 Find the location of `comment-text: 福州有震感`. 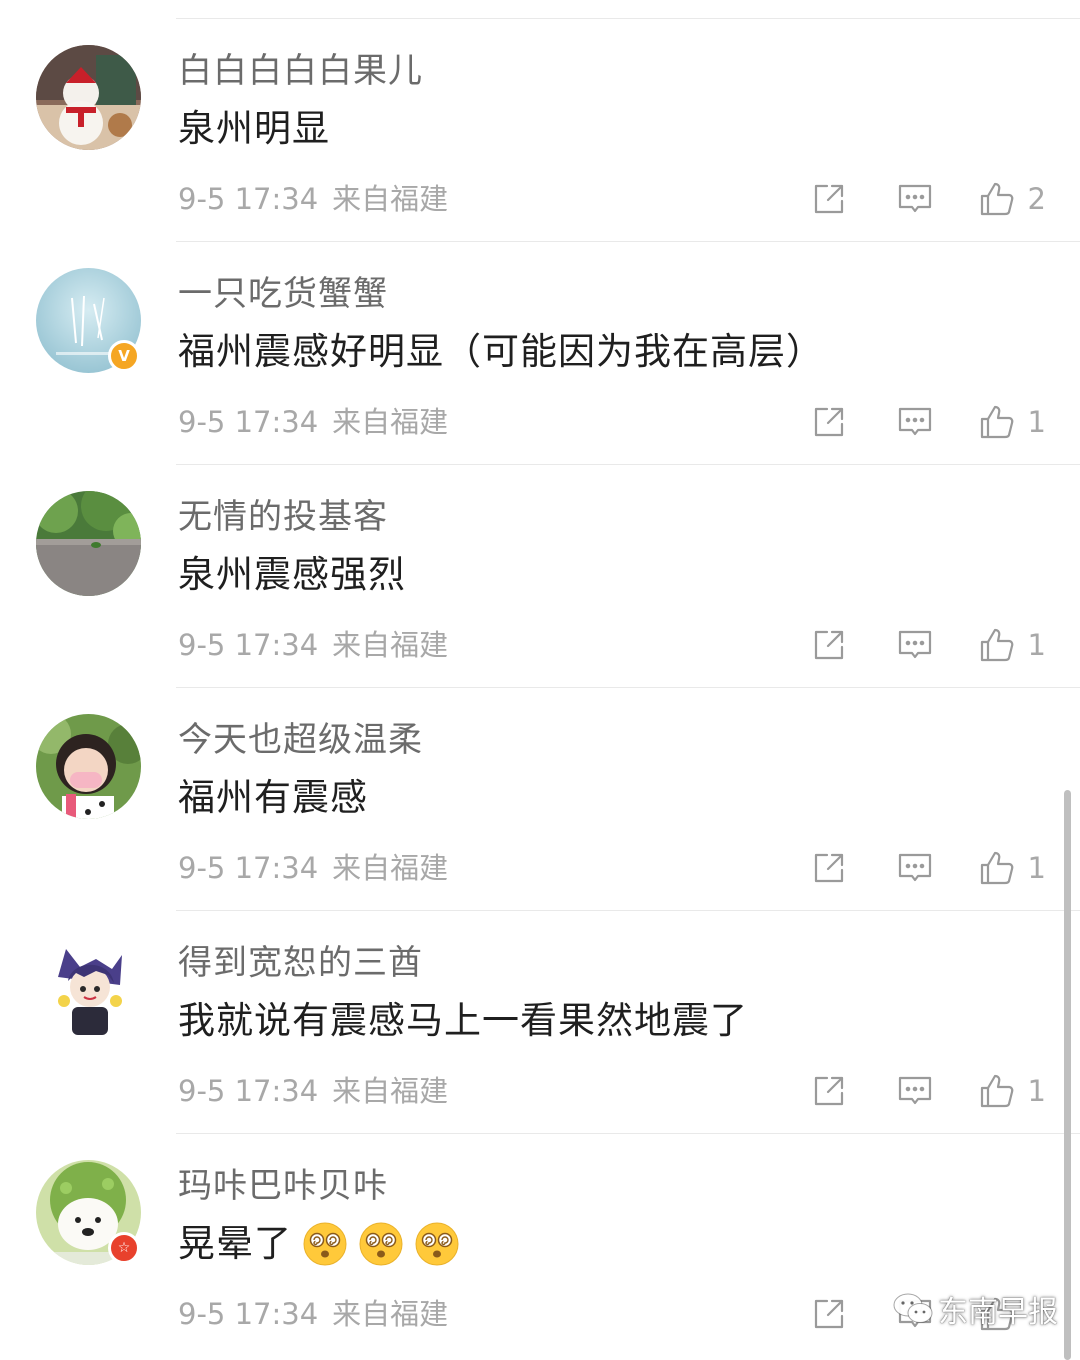

comment-text: 福州有震感 is located at coordinates (273, 798).